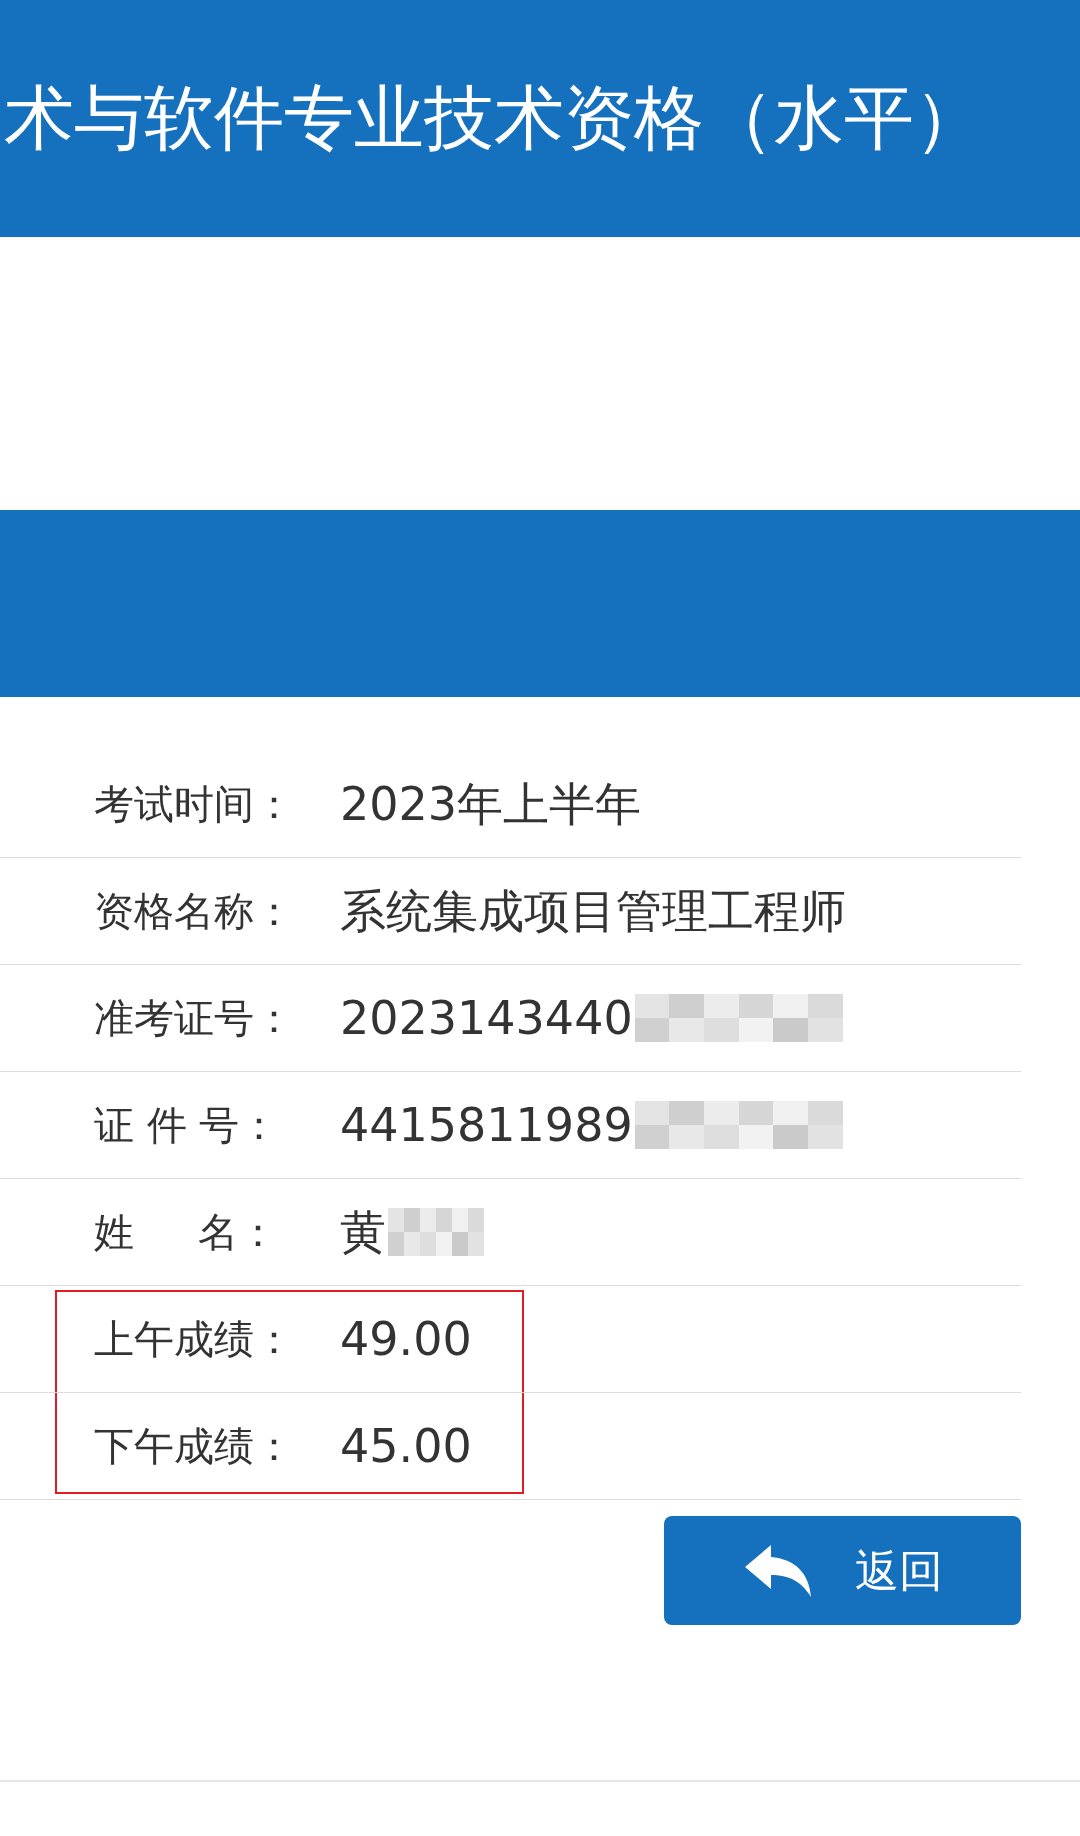 The height and width of the screenshot is (1836, 1080). What do you see at coordinates (363, 1232) in the screenshot?
I see `field-value: 黄` at bounding box center [363, 1232].